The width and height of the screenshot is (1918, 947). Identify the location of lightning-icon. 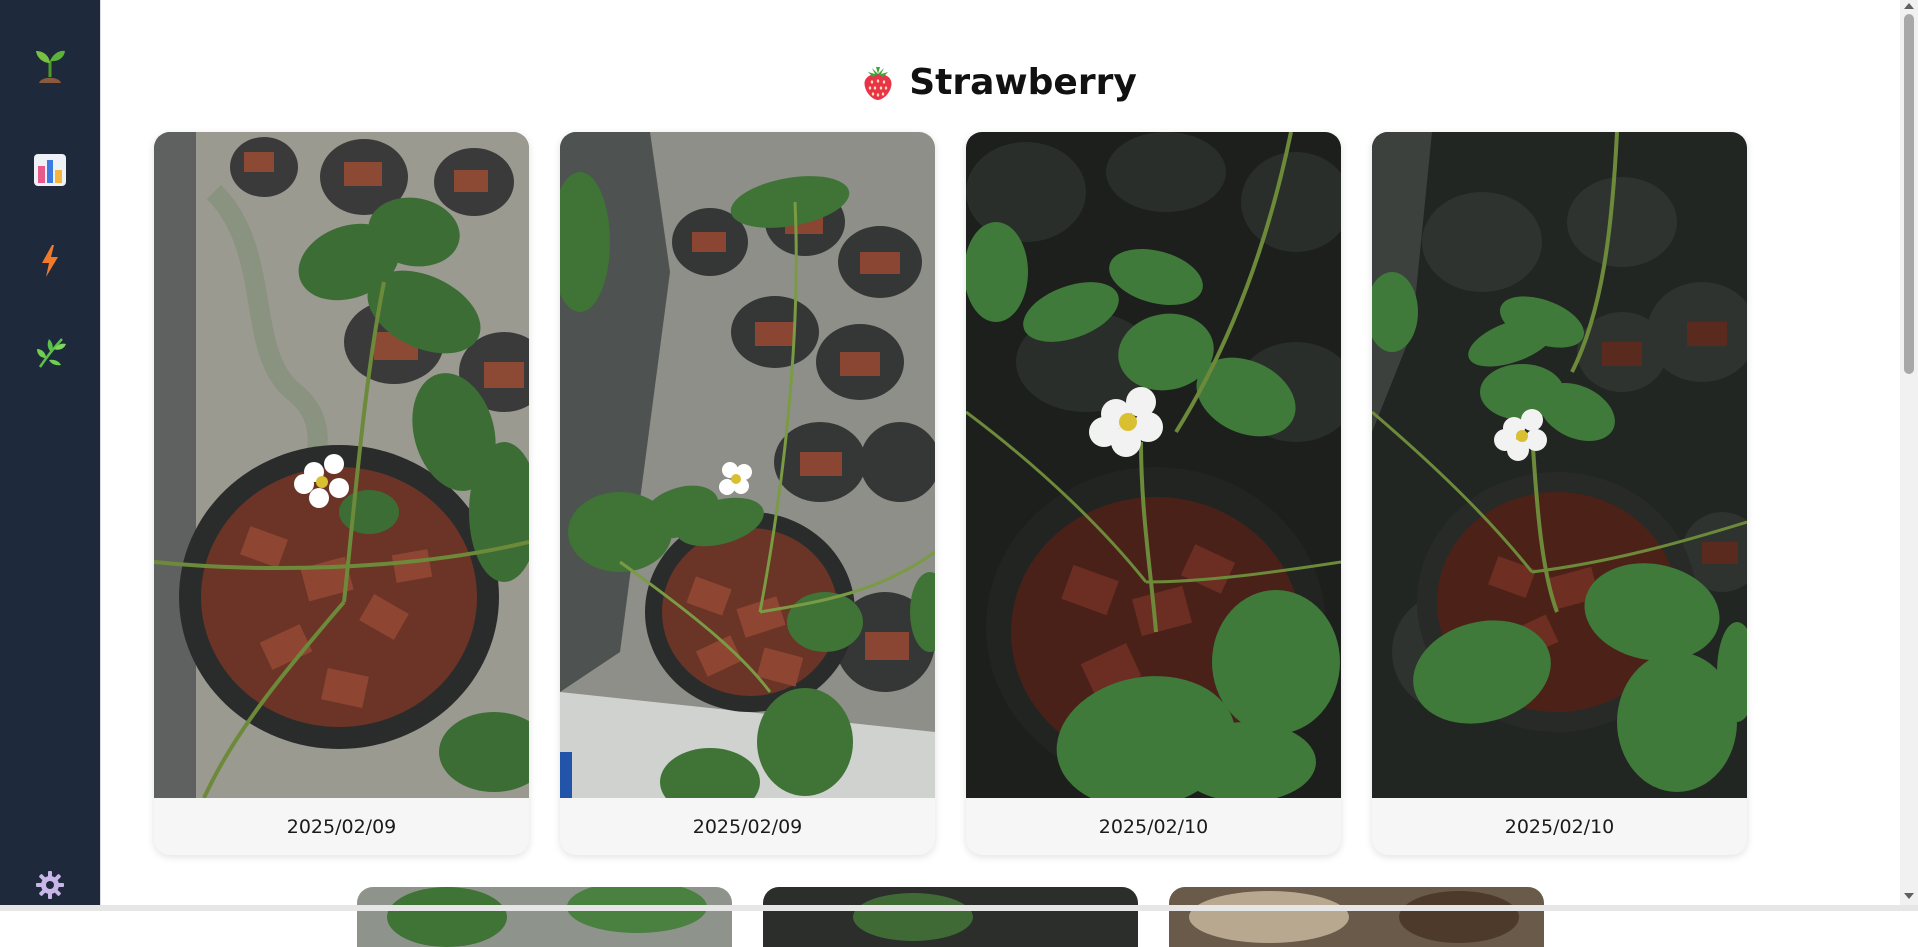
(50, 261).